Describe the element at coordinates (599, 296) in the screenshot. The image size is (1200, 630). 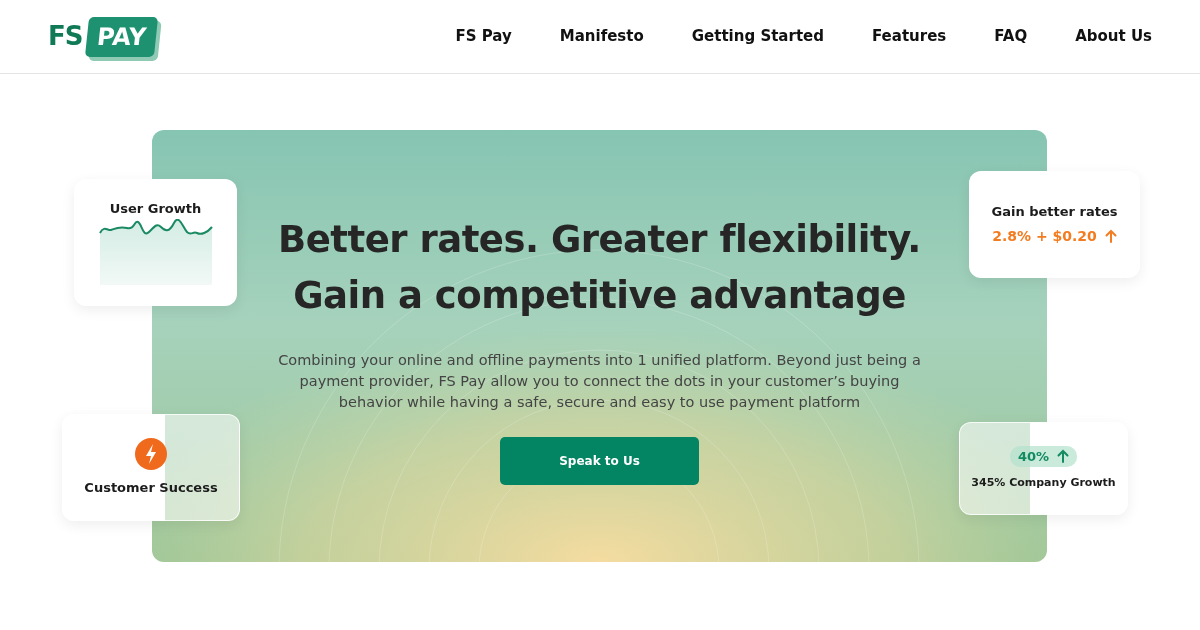
I see `headline: Gain a competitive advantage` at that location.